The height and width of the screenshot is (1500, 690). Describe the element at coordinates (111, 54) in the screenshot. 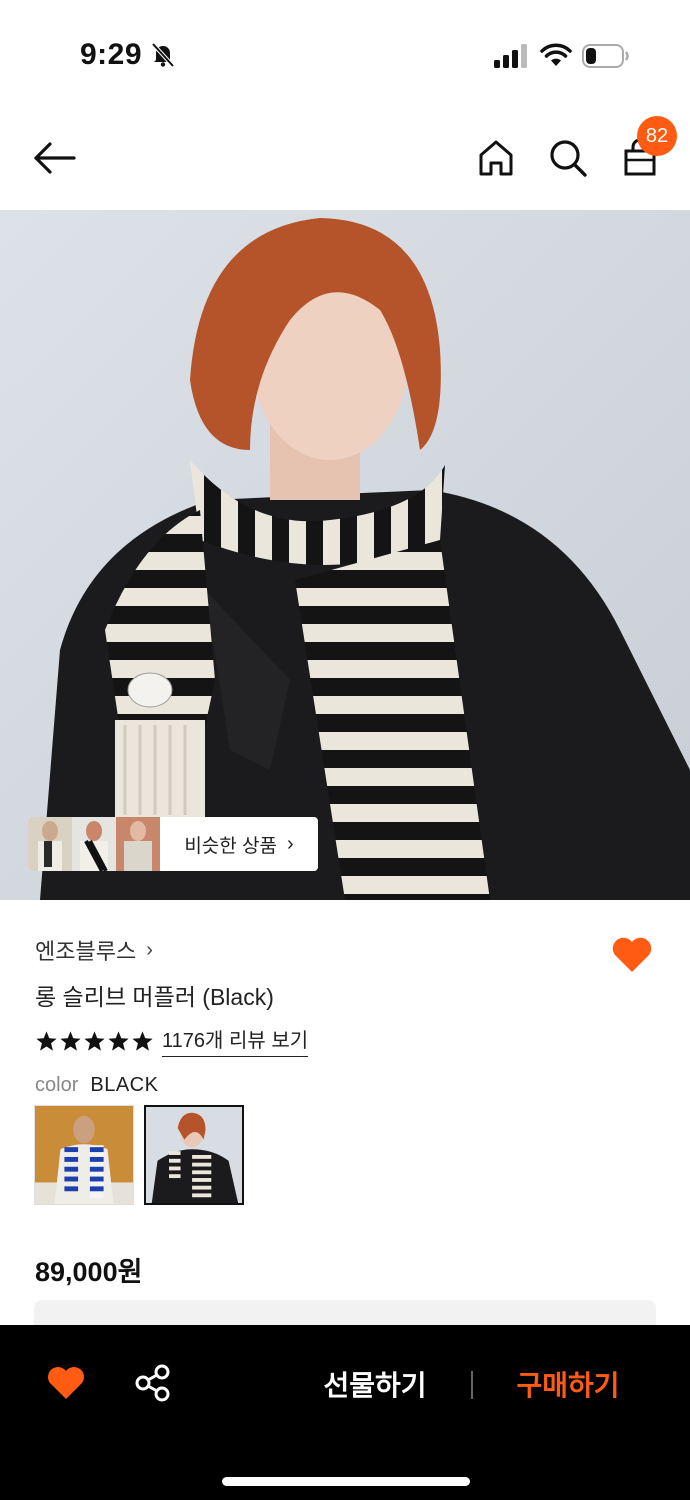

I see `status-time: 9:29` at that location.